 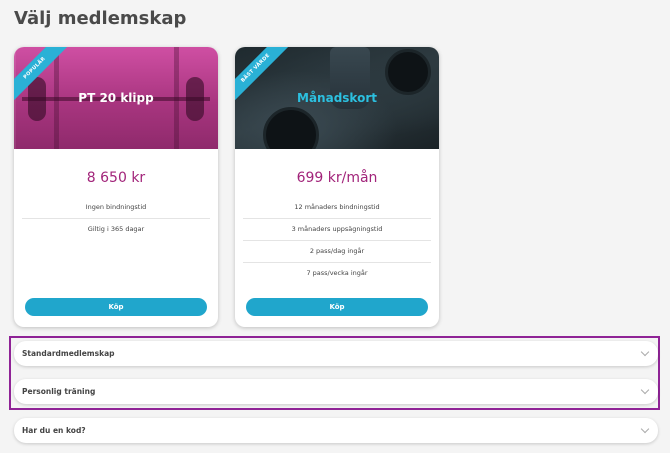 What do you see at coordinates (68, 353) in the screenshot?
I see `accordion-label: Standardmedlemskap` at bounding box center [68, 353].